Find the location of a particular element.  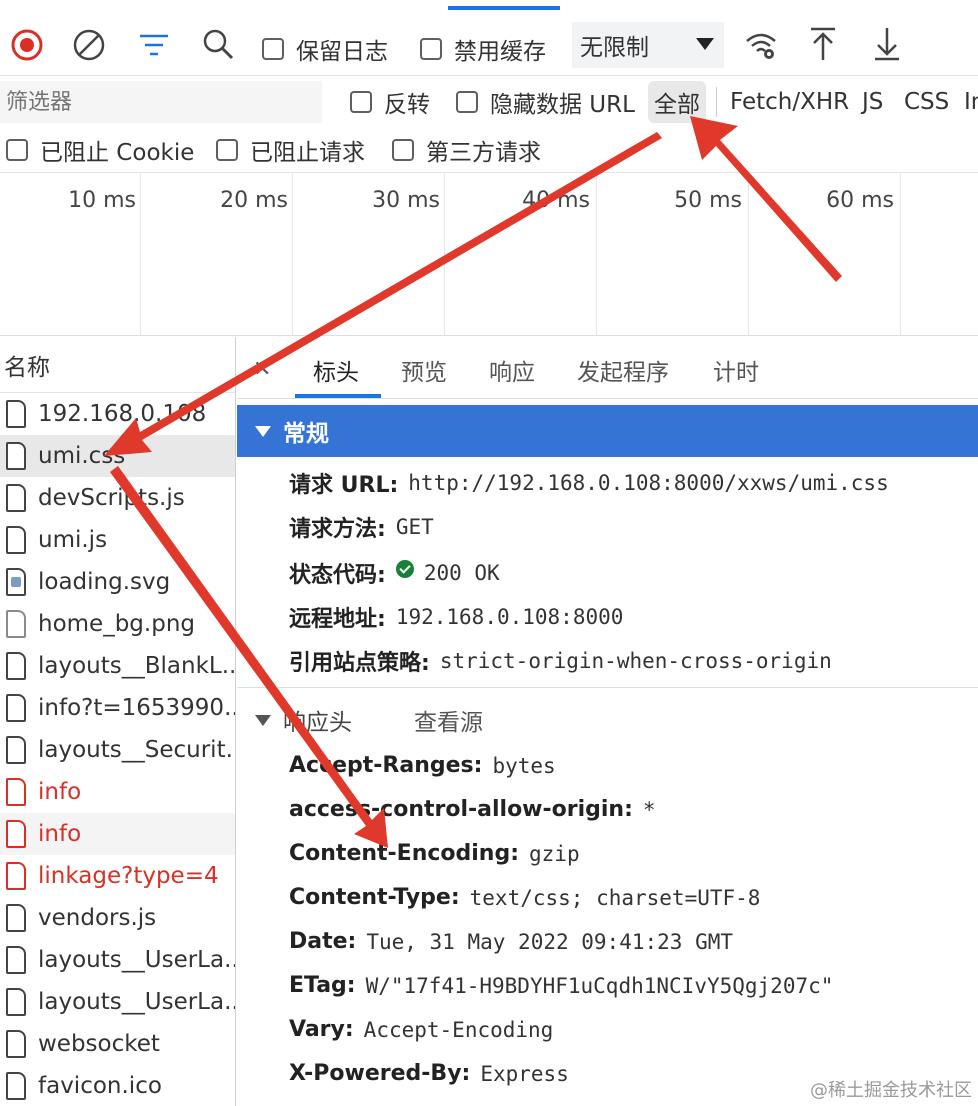

header-key: Content-Encoding: is located at coordinates (404, 853).